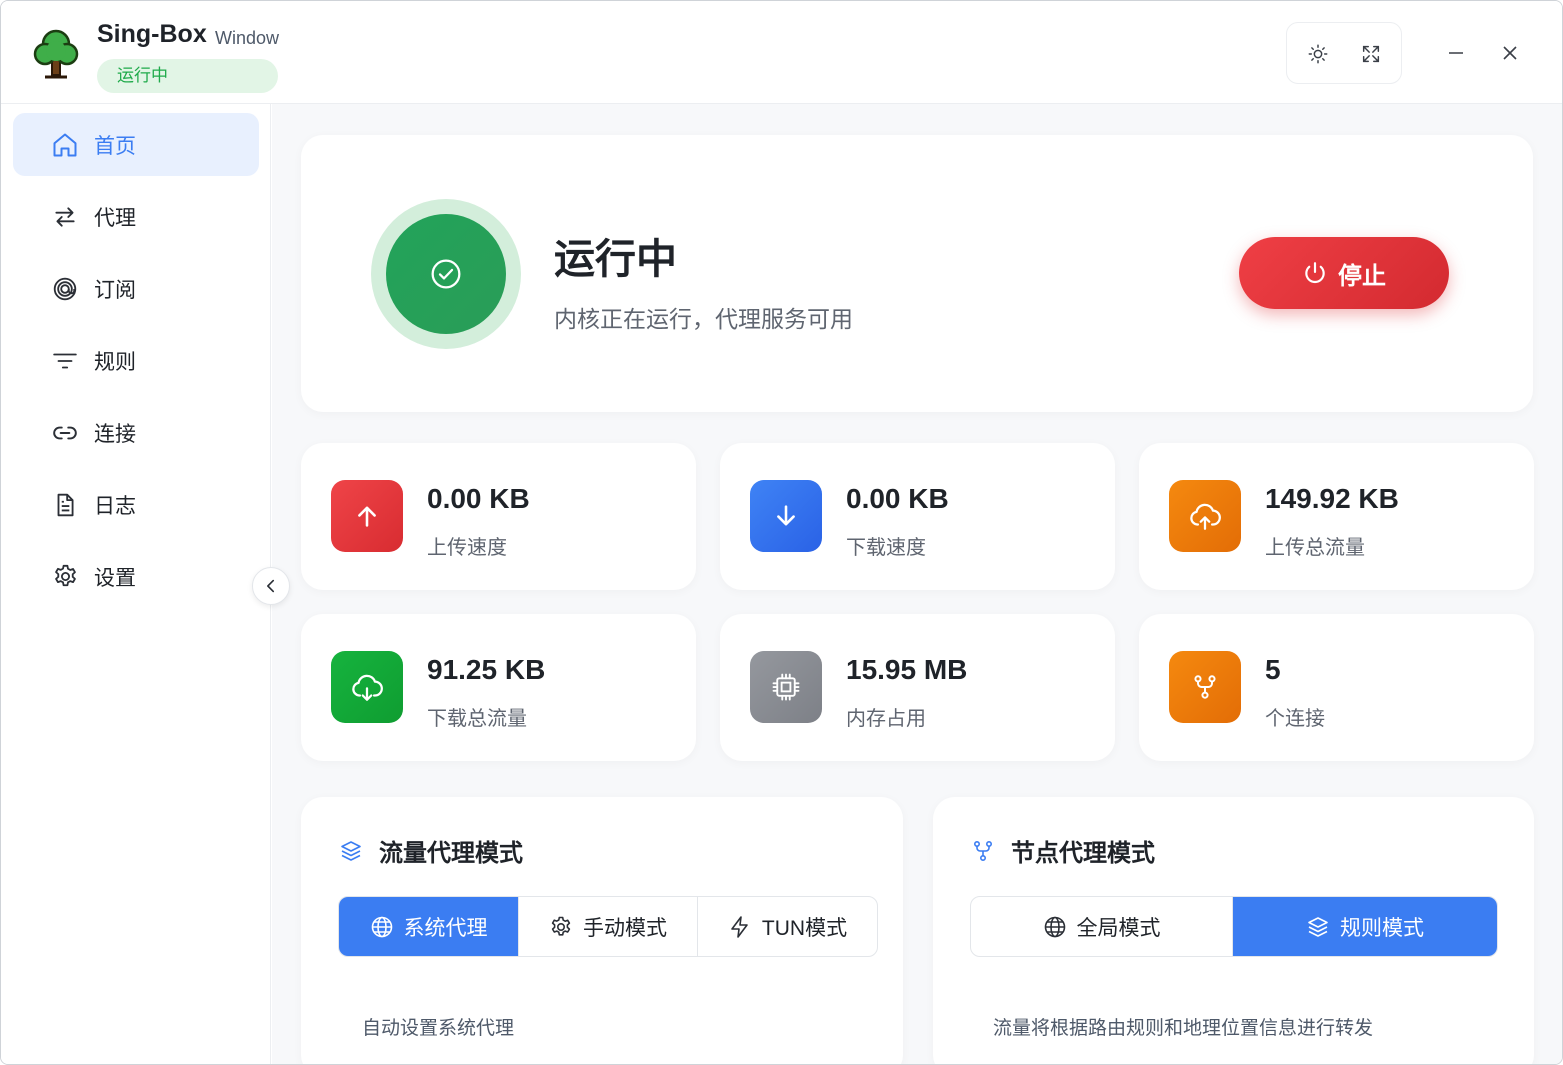 The height and width of the screenshot is (1065, 1563). I want to click on status-indicator, so click(446, 274).